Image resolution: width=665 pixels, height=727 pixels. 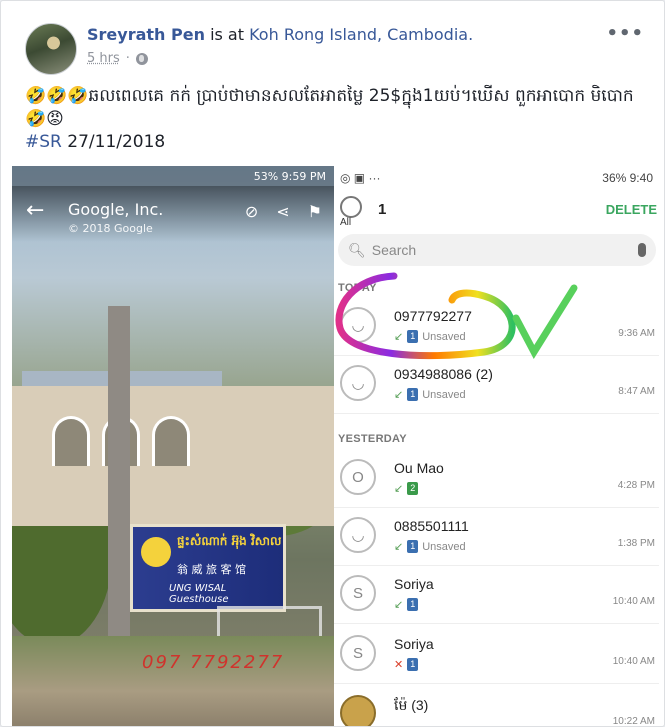 What do you see at coordinates (419, 468) in the screenshot?
I see `call-name: Ou Mao` at bounding box center [419, 468].